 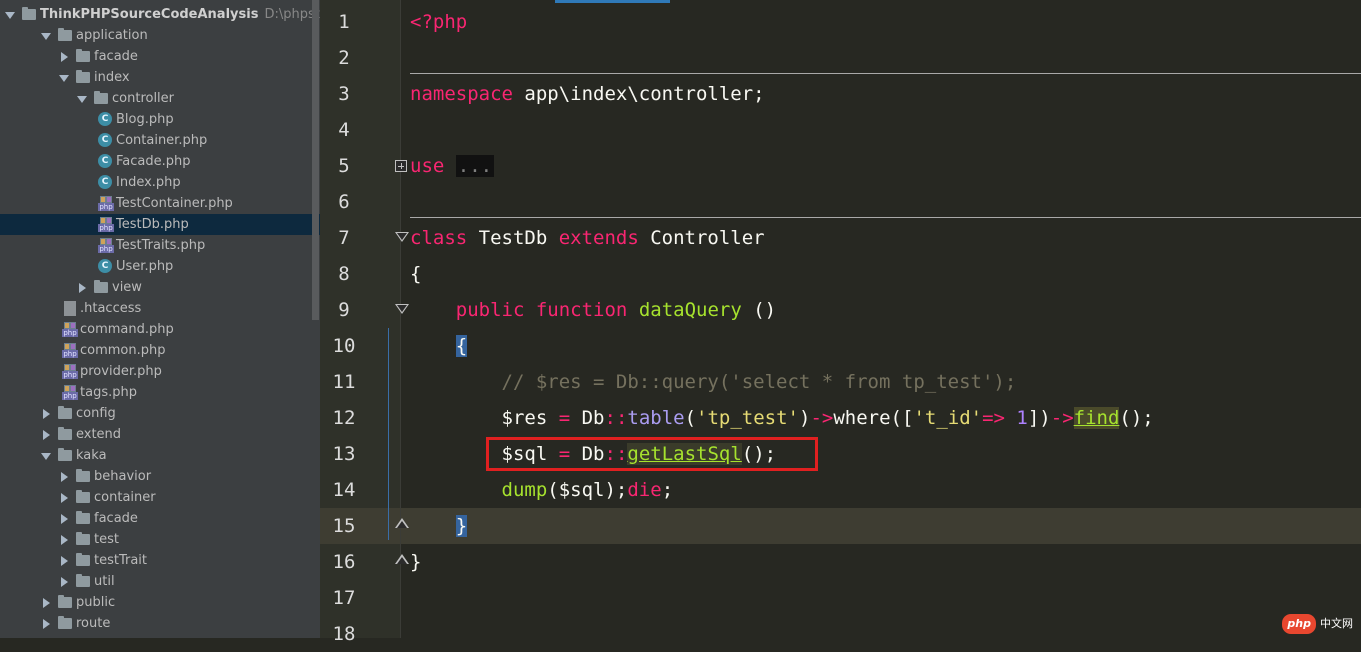 What do you see at coordinates (160, 161) in the screenshot?
I see `tree-file: C Facade.php` at bounding box center [160, 161].